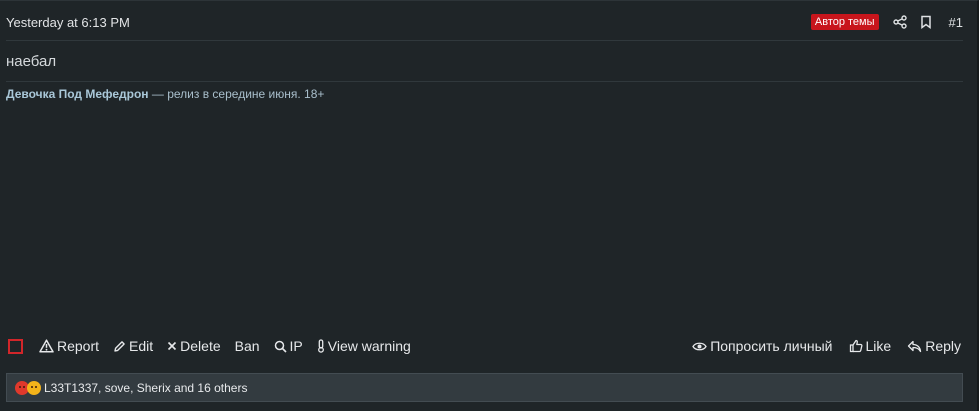 This screenshot has width=979, height=411. What do you see at coordinates (296, 346) in the screenshot?
I see `ip-label: IP` at bounding box center [296, 346].